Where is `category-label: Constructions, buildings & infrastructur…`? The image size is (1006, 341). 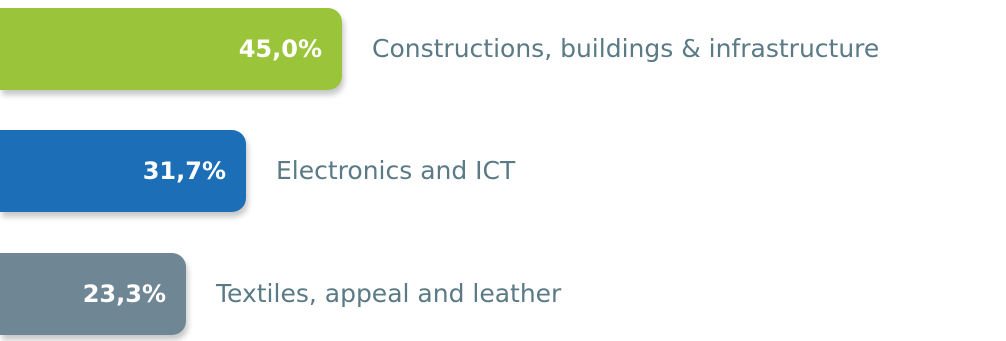
category-label: Constructions, buildings & infrastructur… is located at coordinates (626, 48).